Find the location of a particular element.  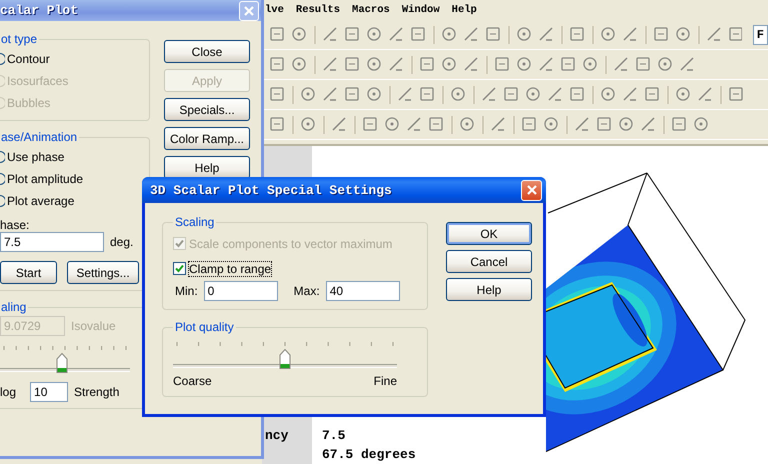

checkbox is located at coordinates (179, 268).